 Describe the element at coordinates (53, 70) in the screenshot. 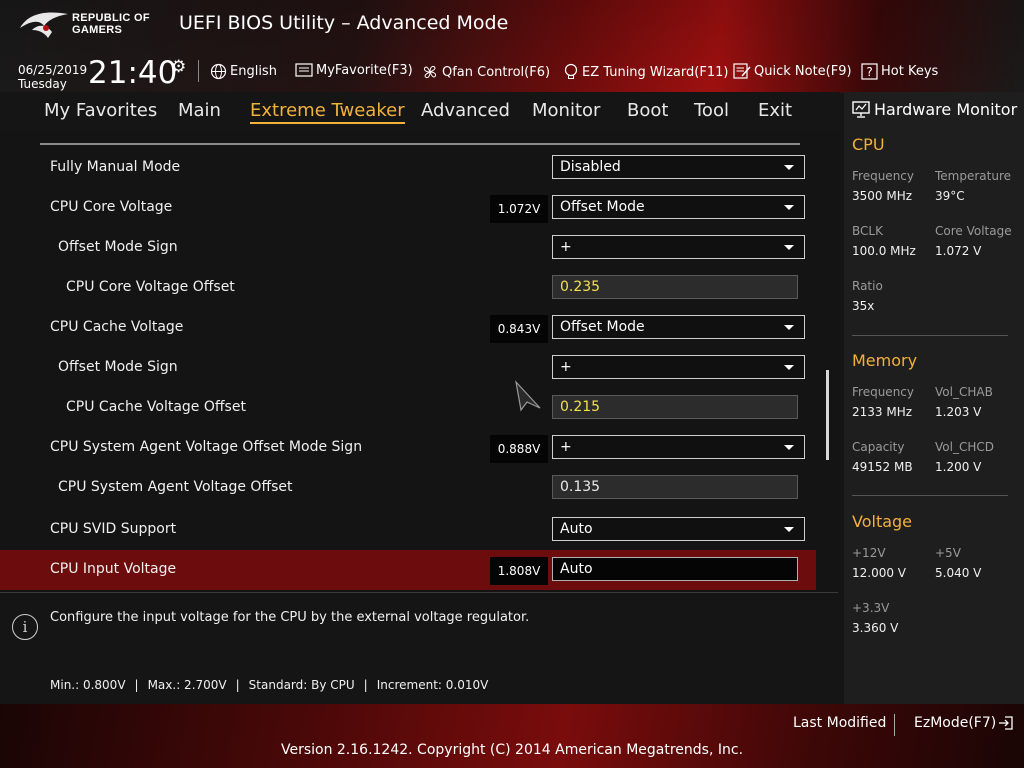

I see `date-text: 06/25/2019` at that location.